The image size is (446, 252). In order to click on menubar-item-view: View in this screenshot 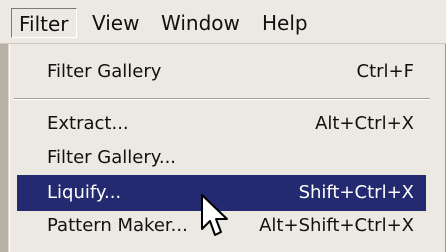, I will do `click(115, 23)`.